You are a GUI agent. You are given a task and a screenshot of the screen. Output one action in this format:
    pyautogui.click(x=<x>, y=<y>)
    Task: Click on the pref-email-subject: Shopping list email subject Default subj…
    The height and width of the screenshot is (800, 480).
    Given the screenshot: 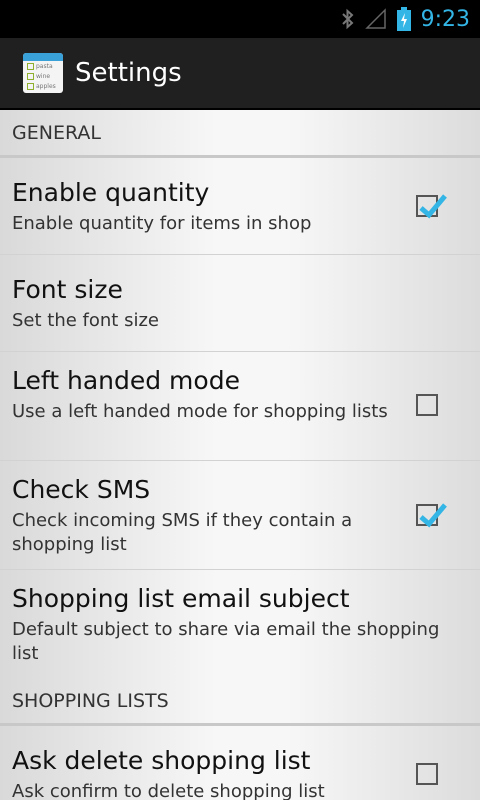 What is the action you would take?
    pyautogui.click(x=240, y=624)
    